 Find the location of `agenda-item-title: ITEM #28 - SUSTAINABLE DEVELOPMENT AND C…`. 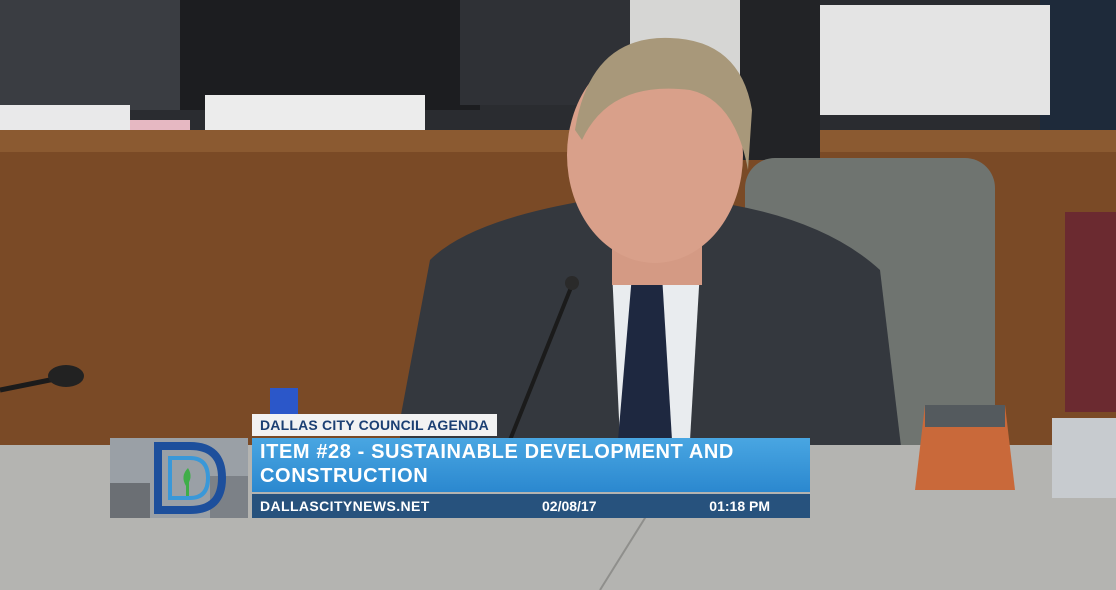

agenda-item-title: ITEM #28 - SUSTAINABLE DEVELOPMENT AND C… is located at coordinates (497, 464).